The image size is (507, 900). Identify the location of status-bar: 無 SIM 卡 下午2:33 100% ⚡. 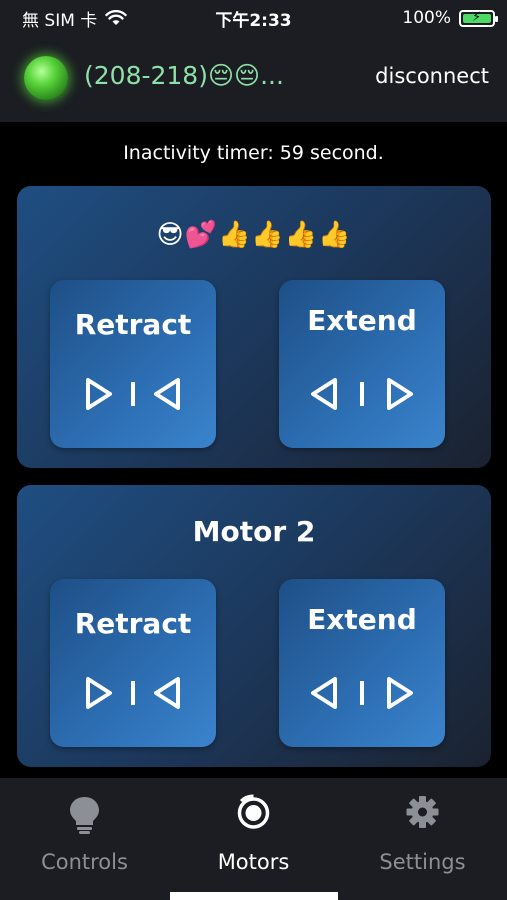
(253, 18).